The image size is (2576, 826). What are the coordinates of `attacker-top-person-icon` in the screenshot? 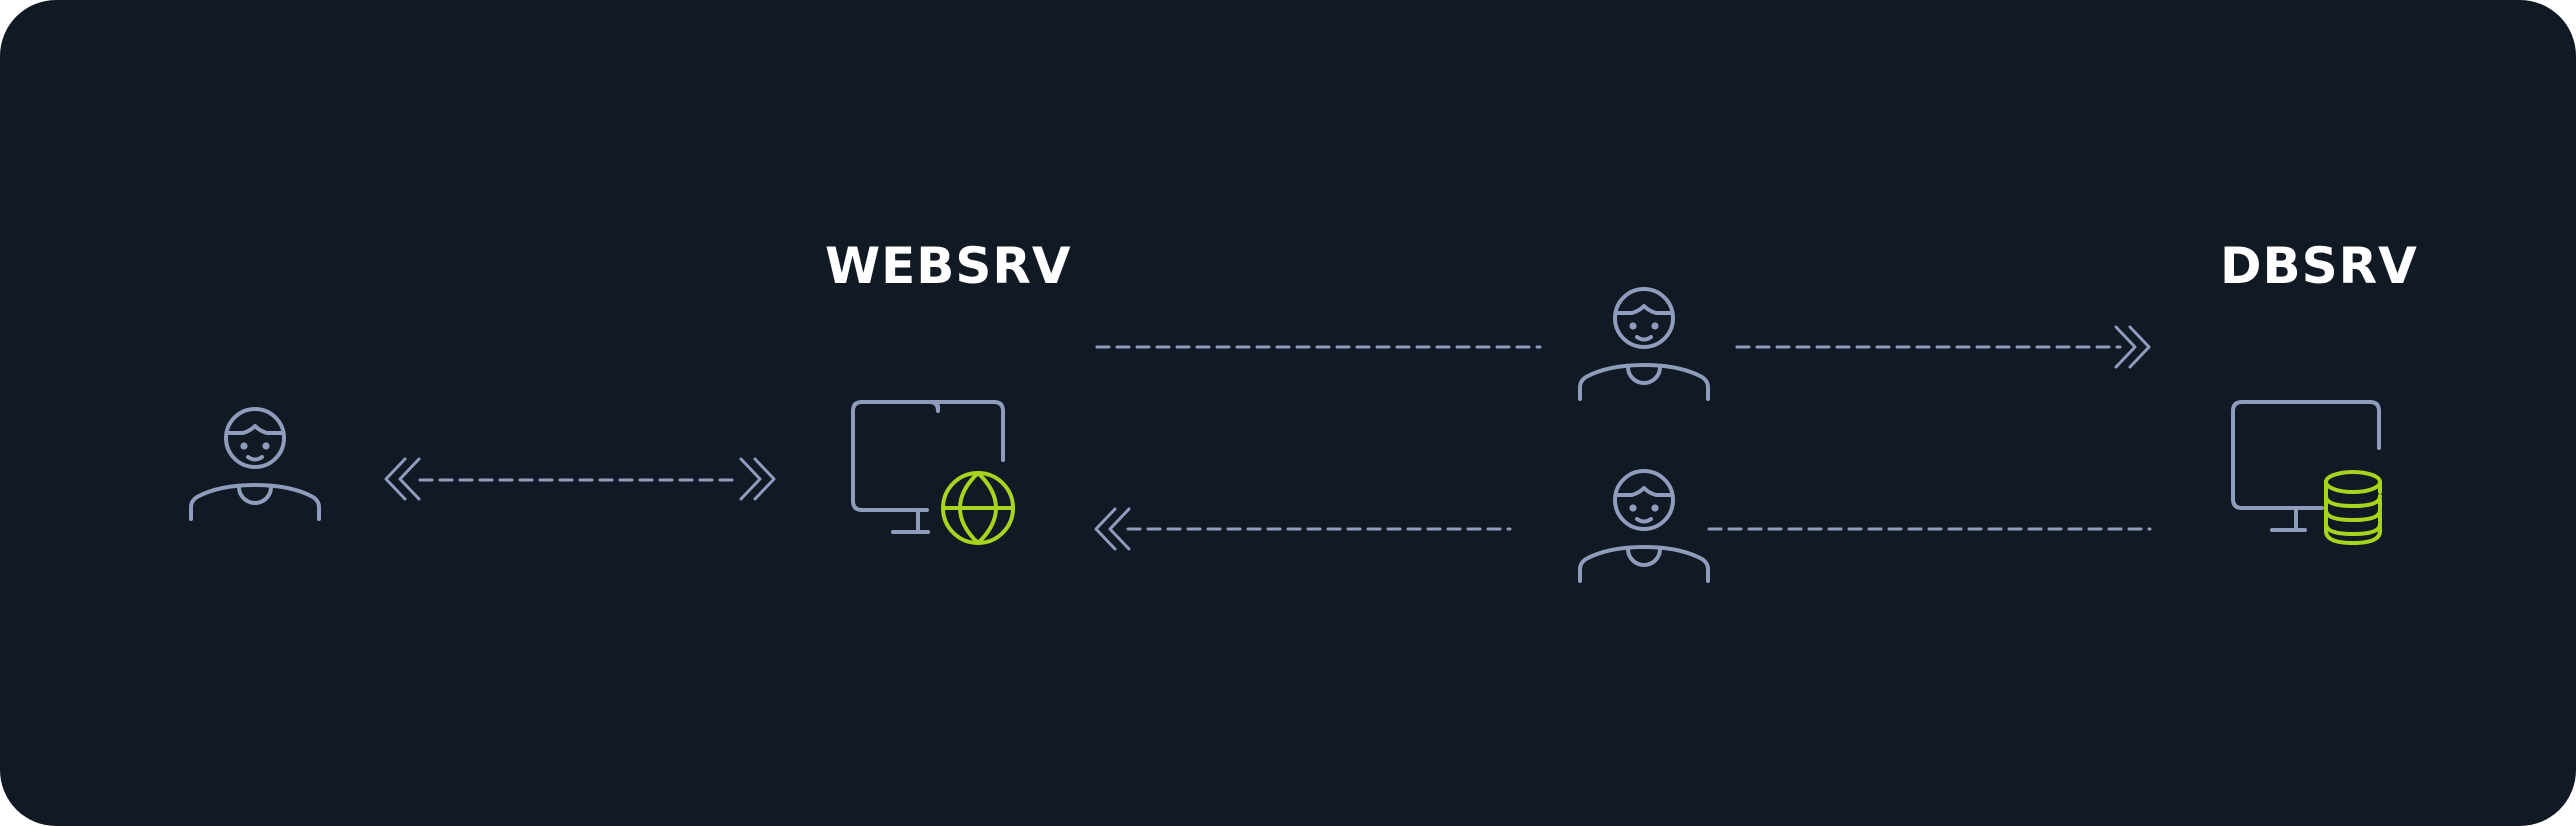 It's located at (1644, 344).